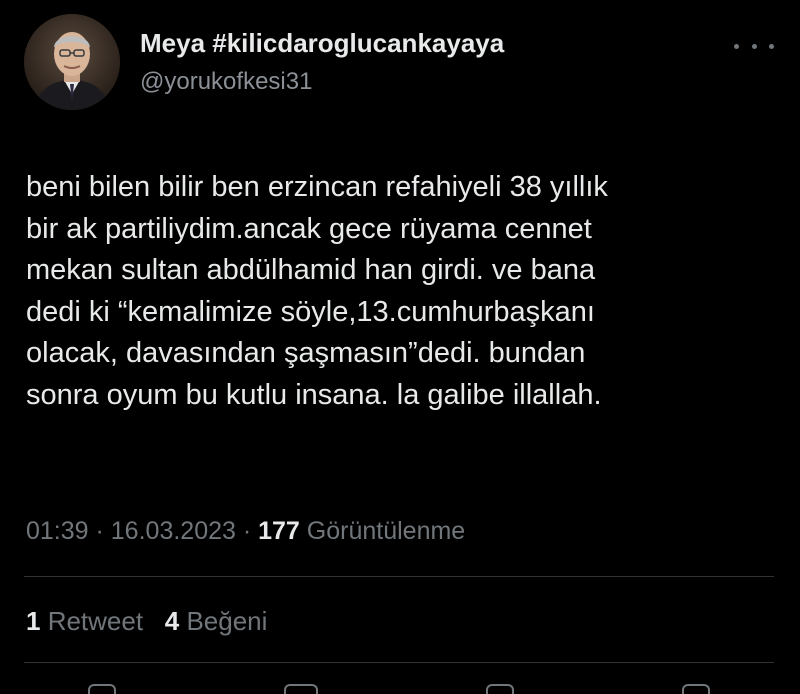 The height and width of the screenshot is (694, 800). Describe the element at coordinates (696, 689) in the screenshot. I see `share-icon` at that location.